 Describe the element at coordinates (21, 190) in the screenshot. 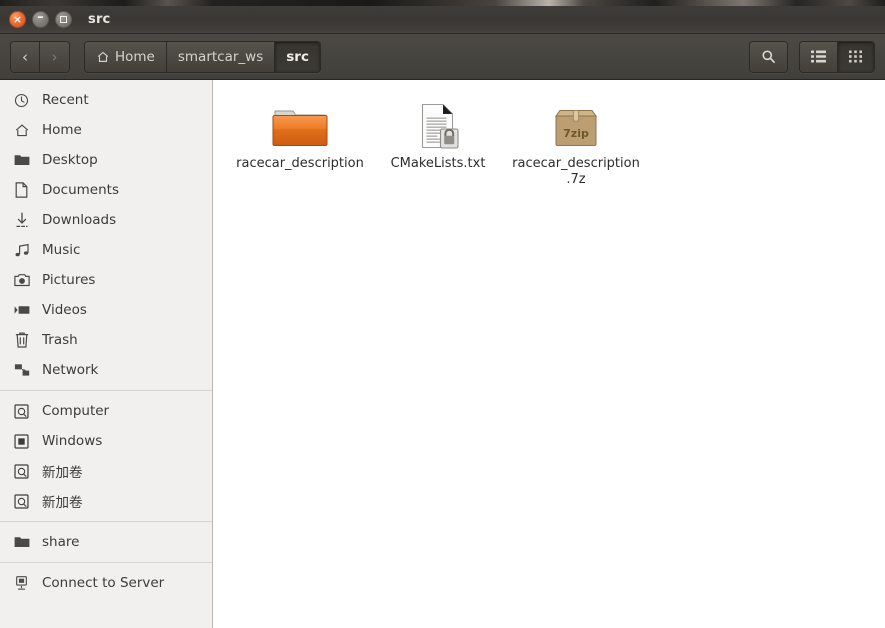

I see `document-icon` at that location.